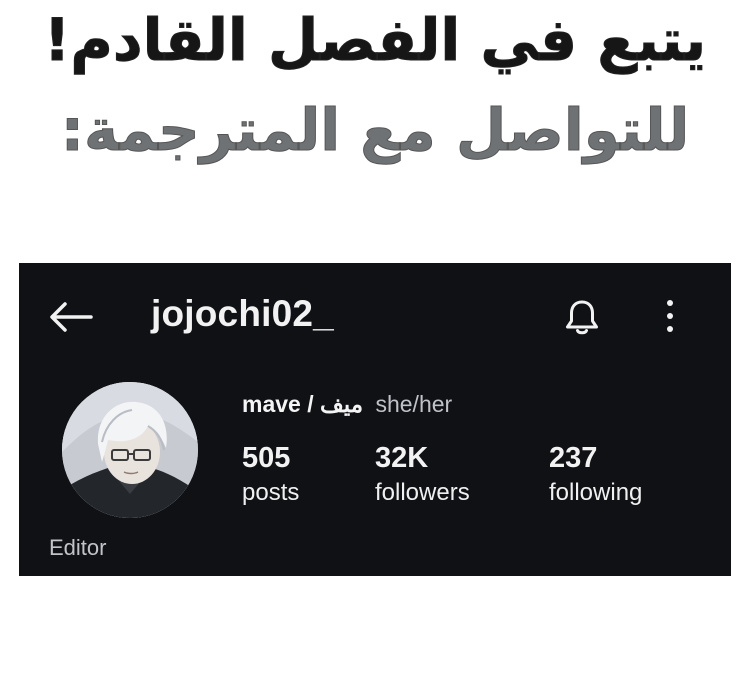  I want to click on back-arrow-icon, so click(71, 317).